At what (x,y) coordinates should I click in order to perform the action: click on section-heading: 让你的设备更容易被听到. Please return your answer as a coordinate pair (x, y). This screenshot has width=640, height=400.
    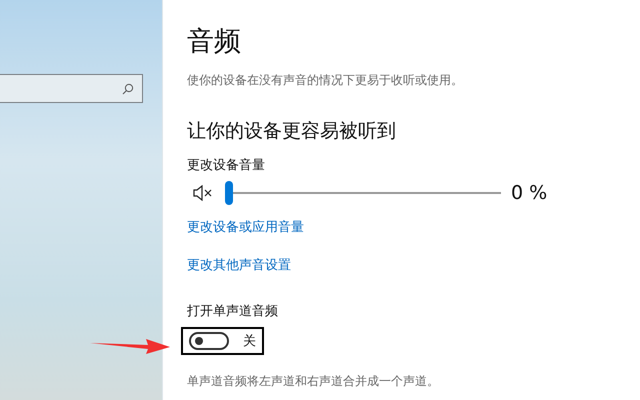
    Looking at the image, I should click on (291, 131).